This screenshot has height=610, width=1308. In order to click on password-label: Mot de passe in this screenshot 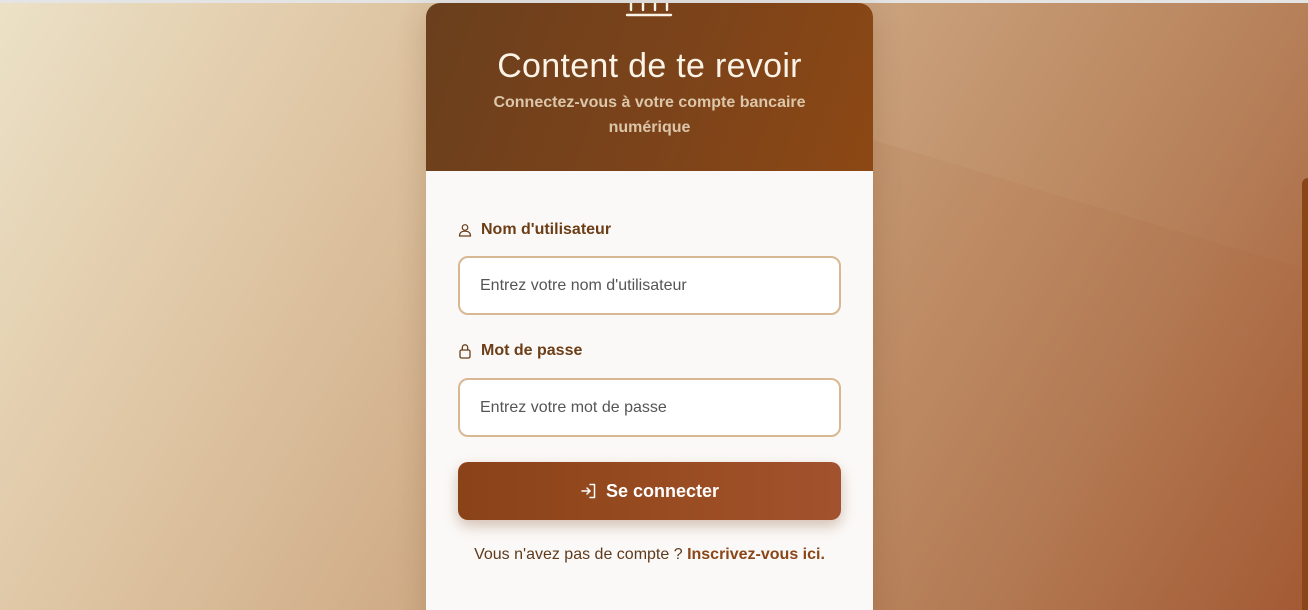, I will do `click(520, 351)`.